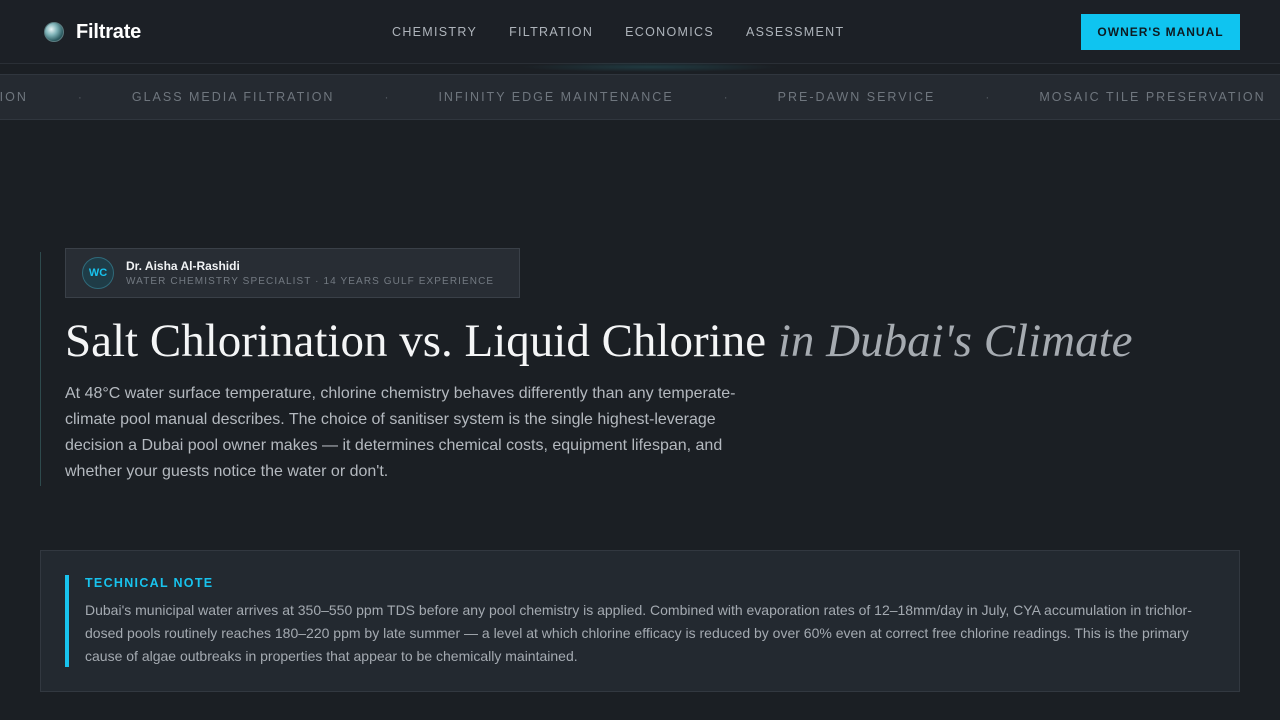  What do you see at coordinates (416, 341) in the screenshot?
I see `page-title-main: Salt Chlorination vs. Liquid Chlorine` at bounding box center [416, 341].